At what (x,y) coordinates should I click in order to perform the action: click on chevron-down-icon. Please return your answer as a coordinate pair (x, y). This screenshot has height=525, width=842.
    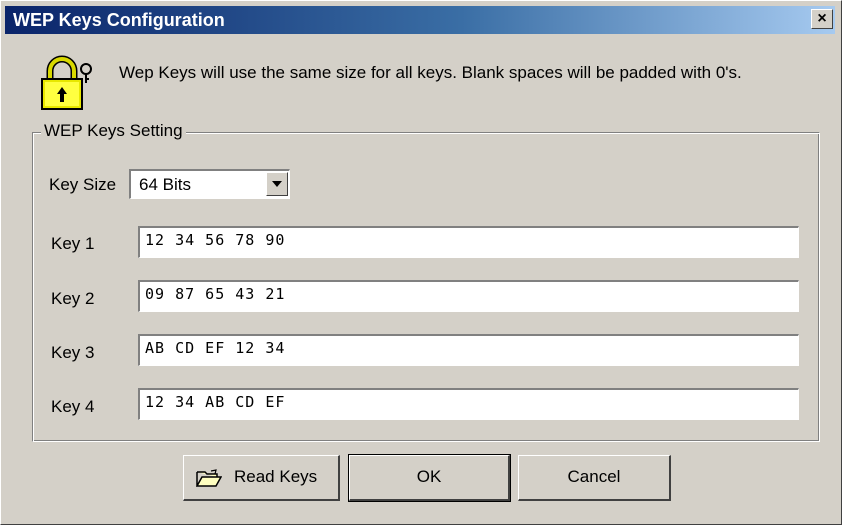
    Looking at the image, I should click on (277, 184).